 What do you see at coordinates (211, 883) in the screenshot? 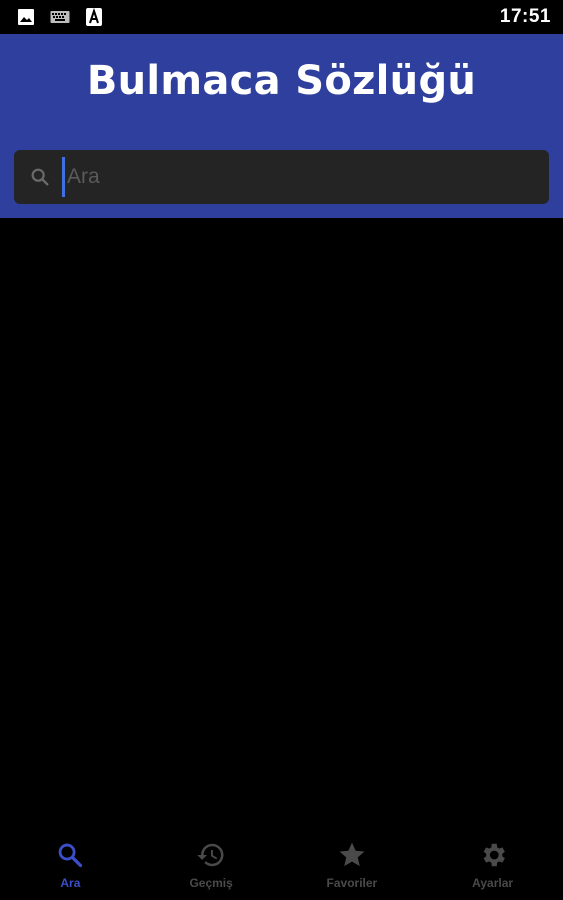
I see `nav-label-history: Geçmiş` at bounding box center [211, 883].